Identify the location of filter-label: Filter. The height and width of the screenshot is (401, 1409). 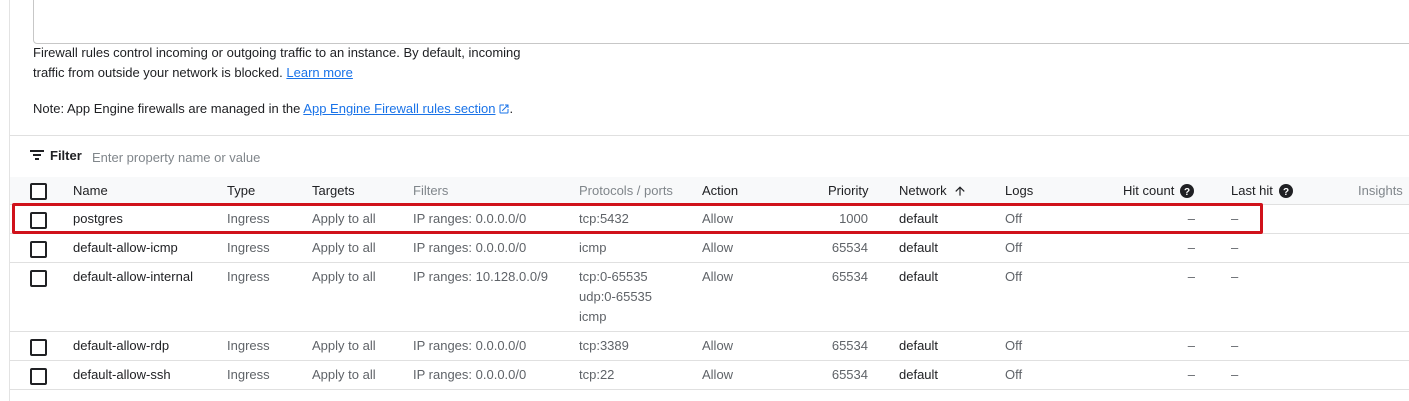
(66, 155).